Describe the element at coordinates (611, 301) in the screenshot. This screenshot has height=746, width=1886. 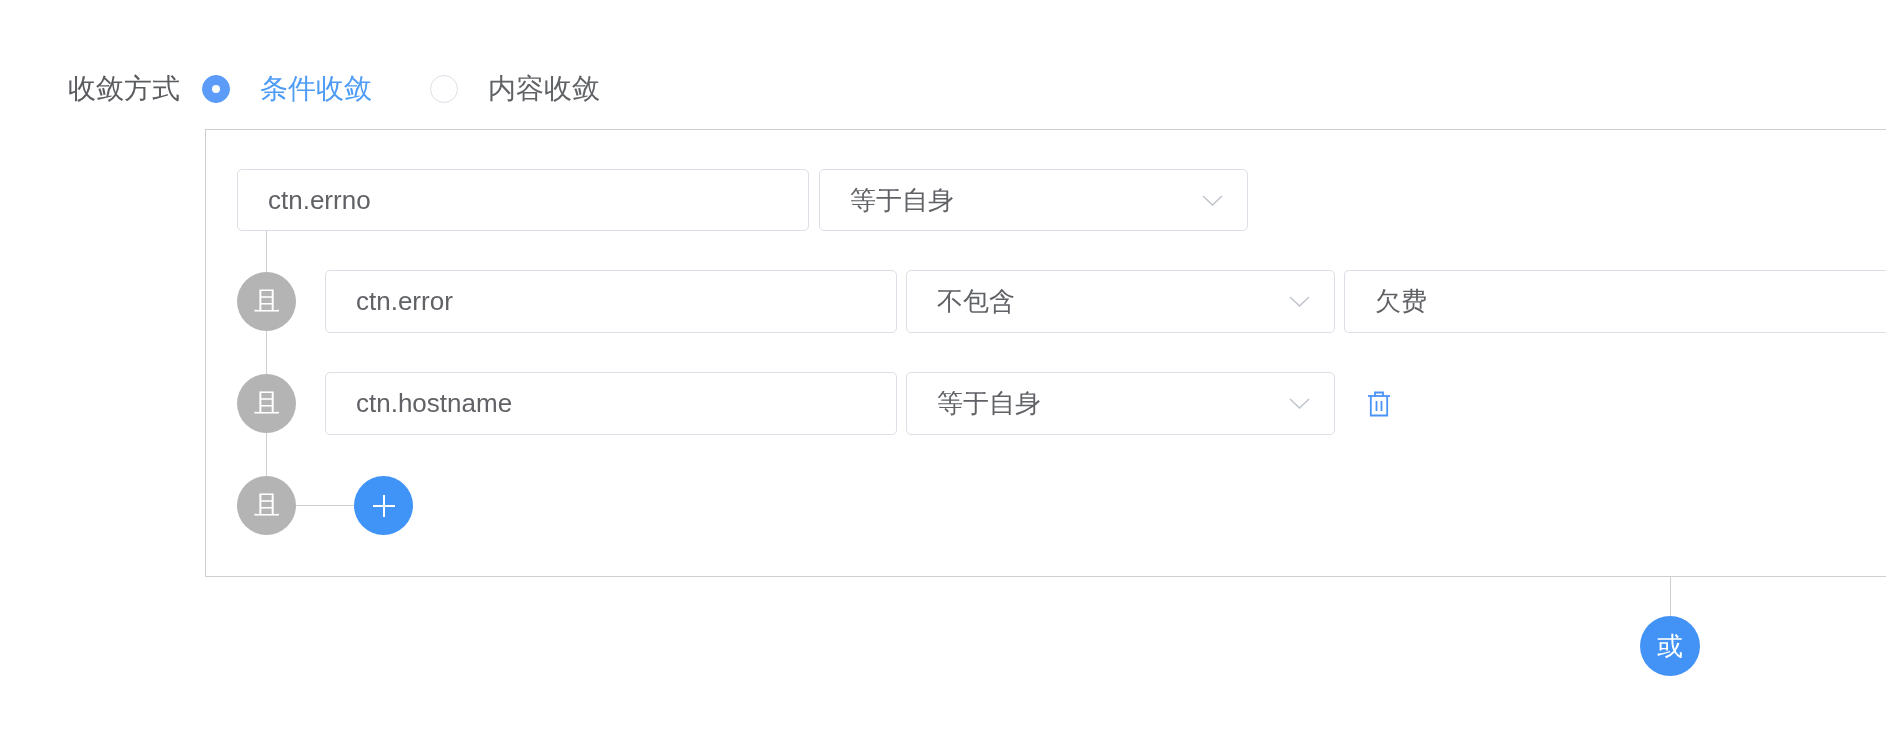
I see `input-field: ctn.error` at that location.